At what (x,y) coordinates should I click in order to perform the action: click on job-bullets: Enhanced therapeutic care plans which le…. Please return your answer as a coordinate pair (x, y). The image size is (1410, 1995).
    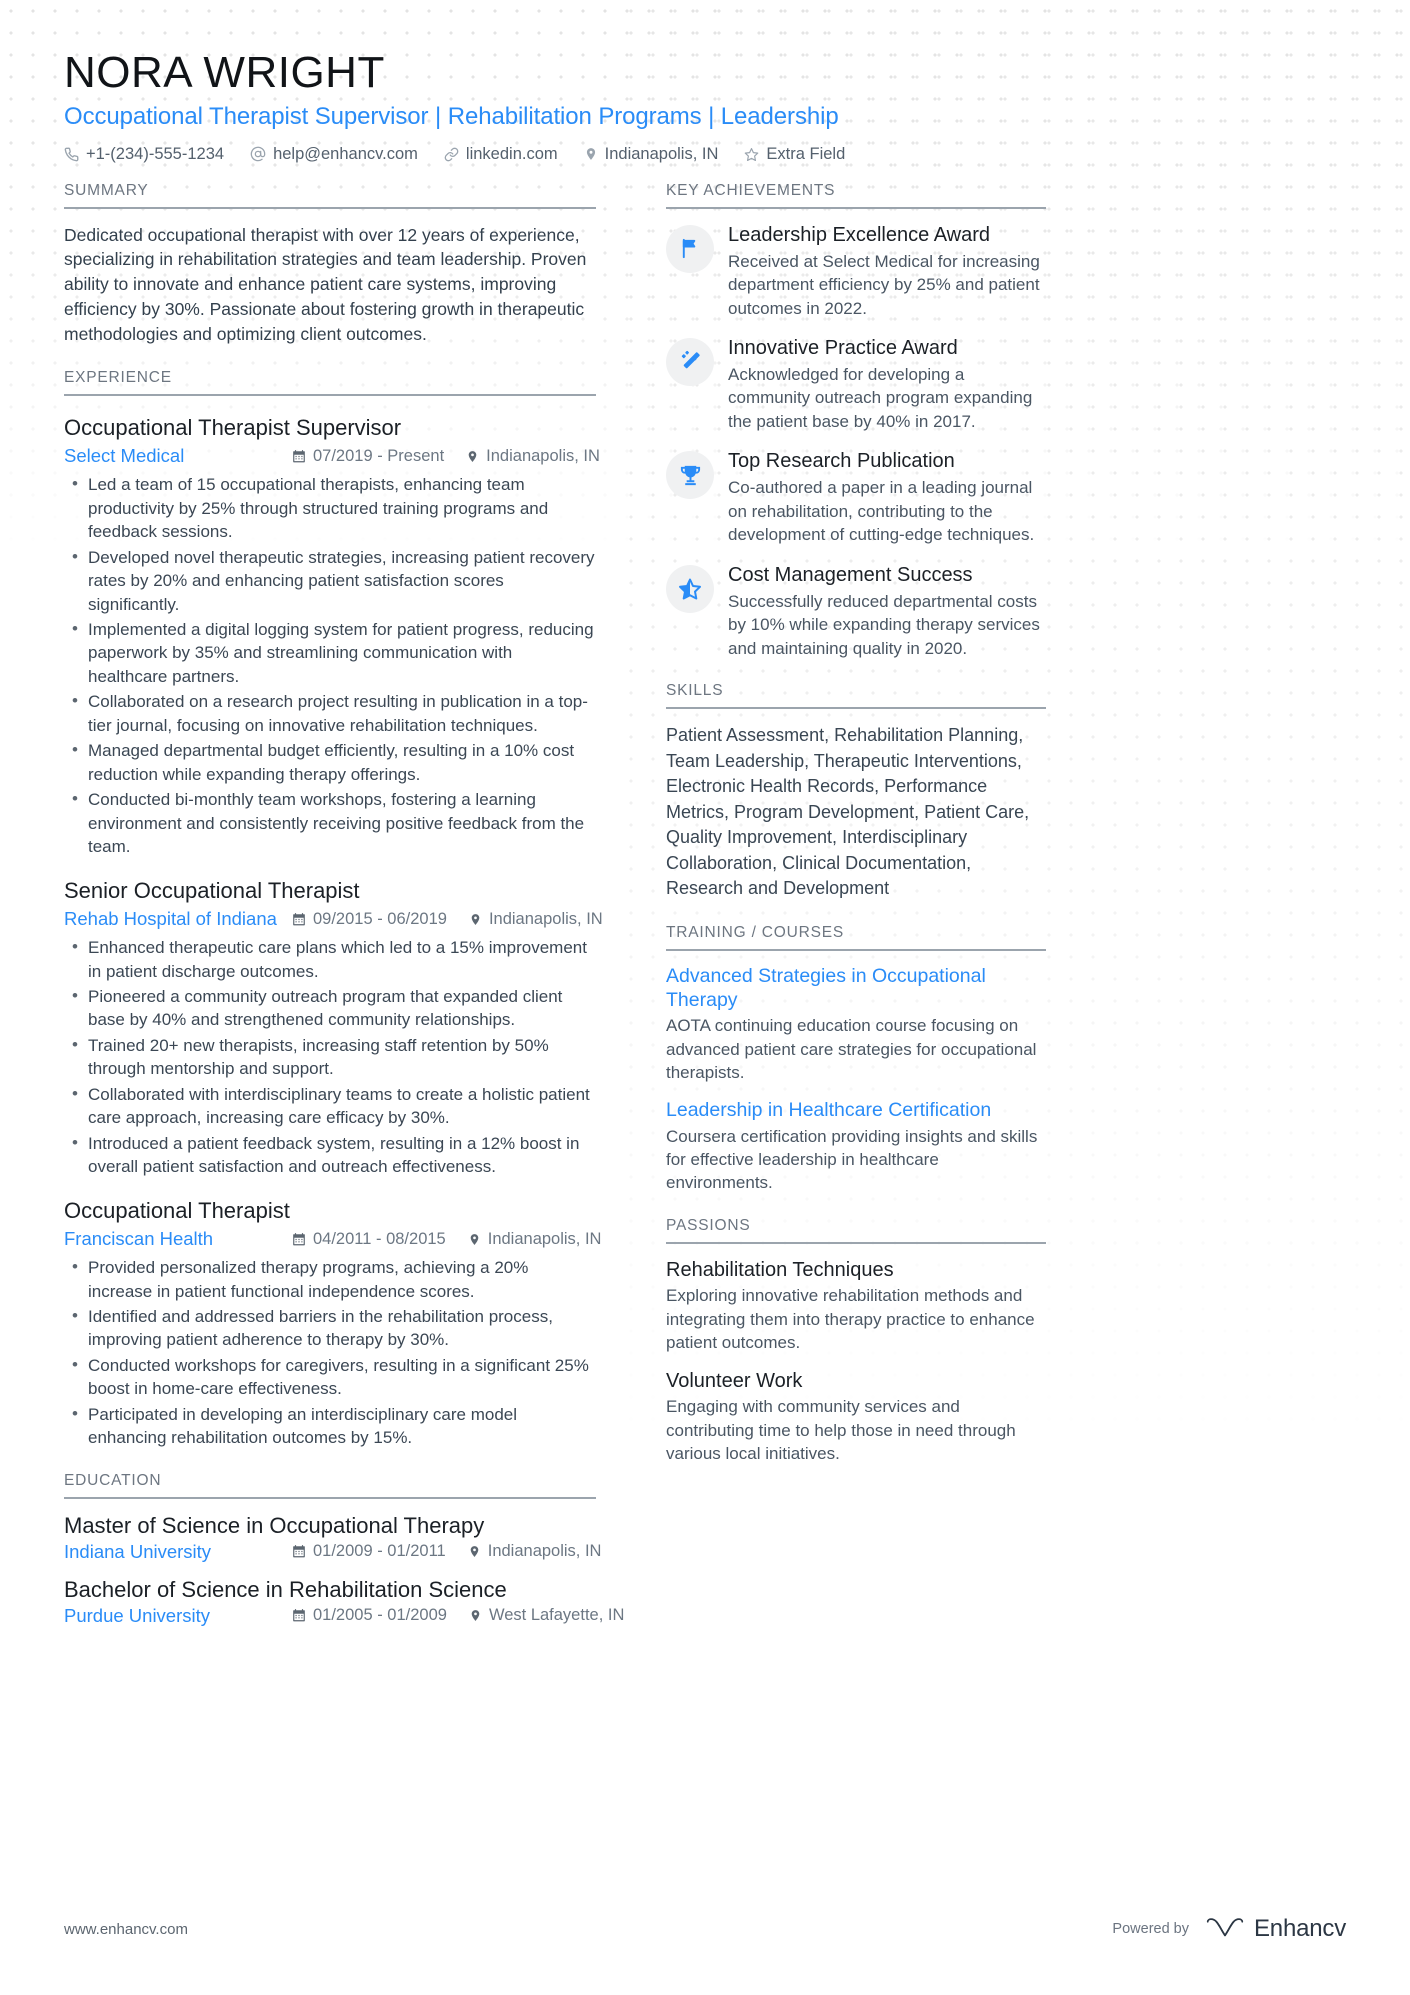
    Looking at the image, I should click on (330, 1057).